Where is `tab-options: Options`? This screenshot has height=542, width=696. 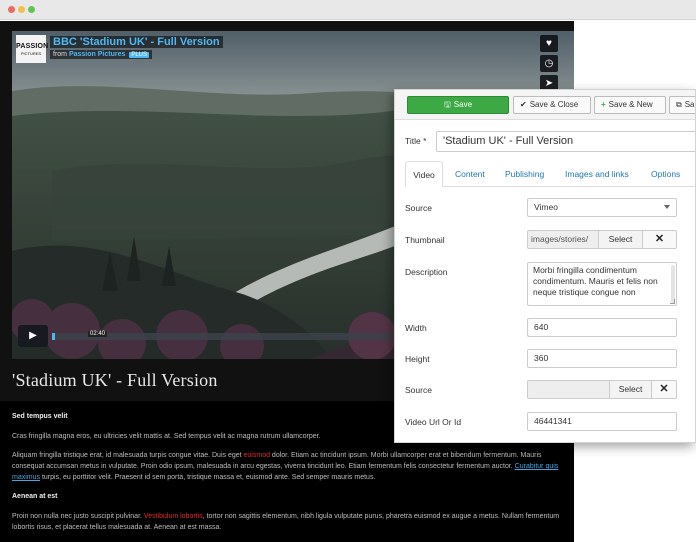
tab-options: Options is located at coordinates (665, 174).